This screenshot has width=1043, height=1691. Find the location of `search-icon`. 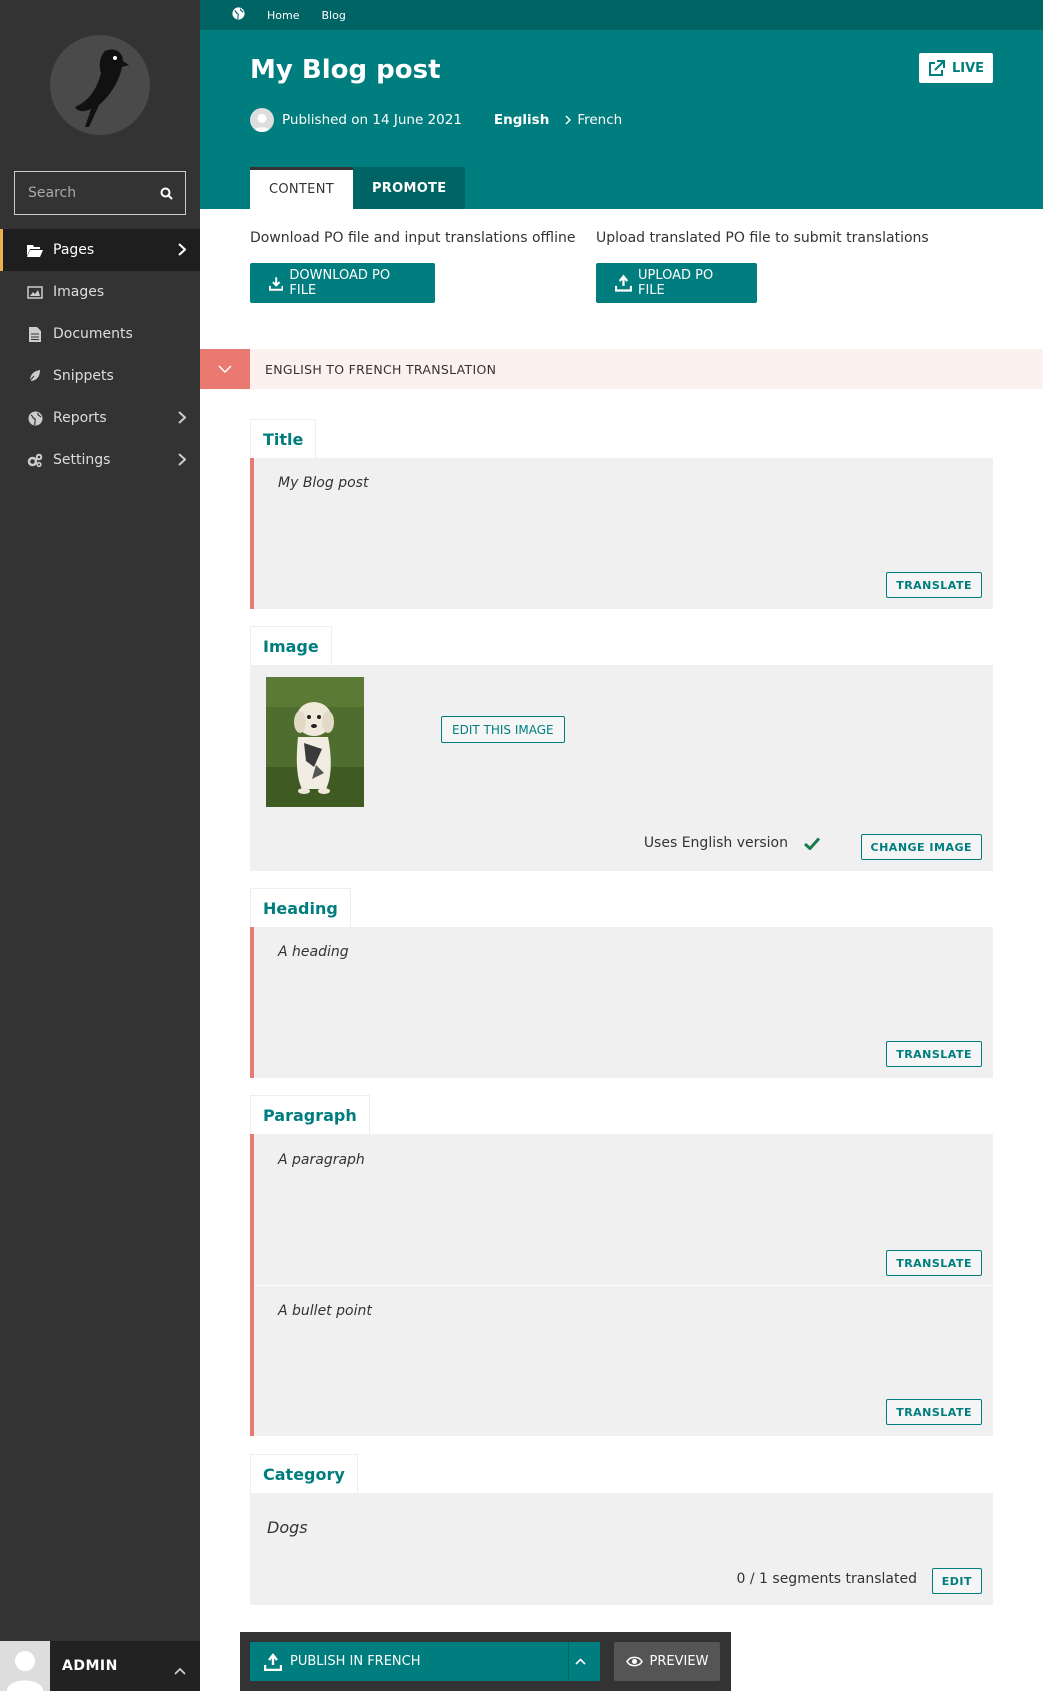

search-icon is located at coordinates (166, 194).